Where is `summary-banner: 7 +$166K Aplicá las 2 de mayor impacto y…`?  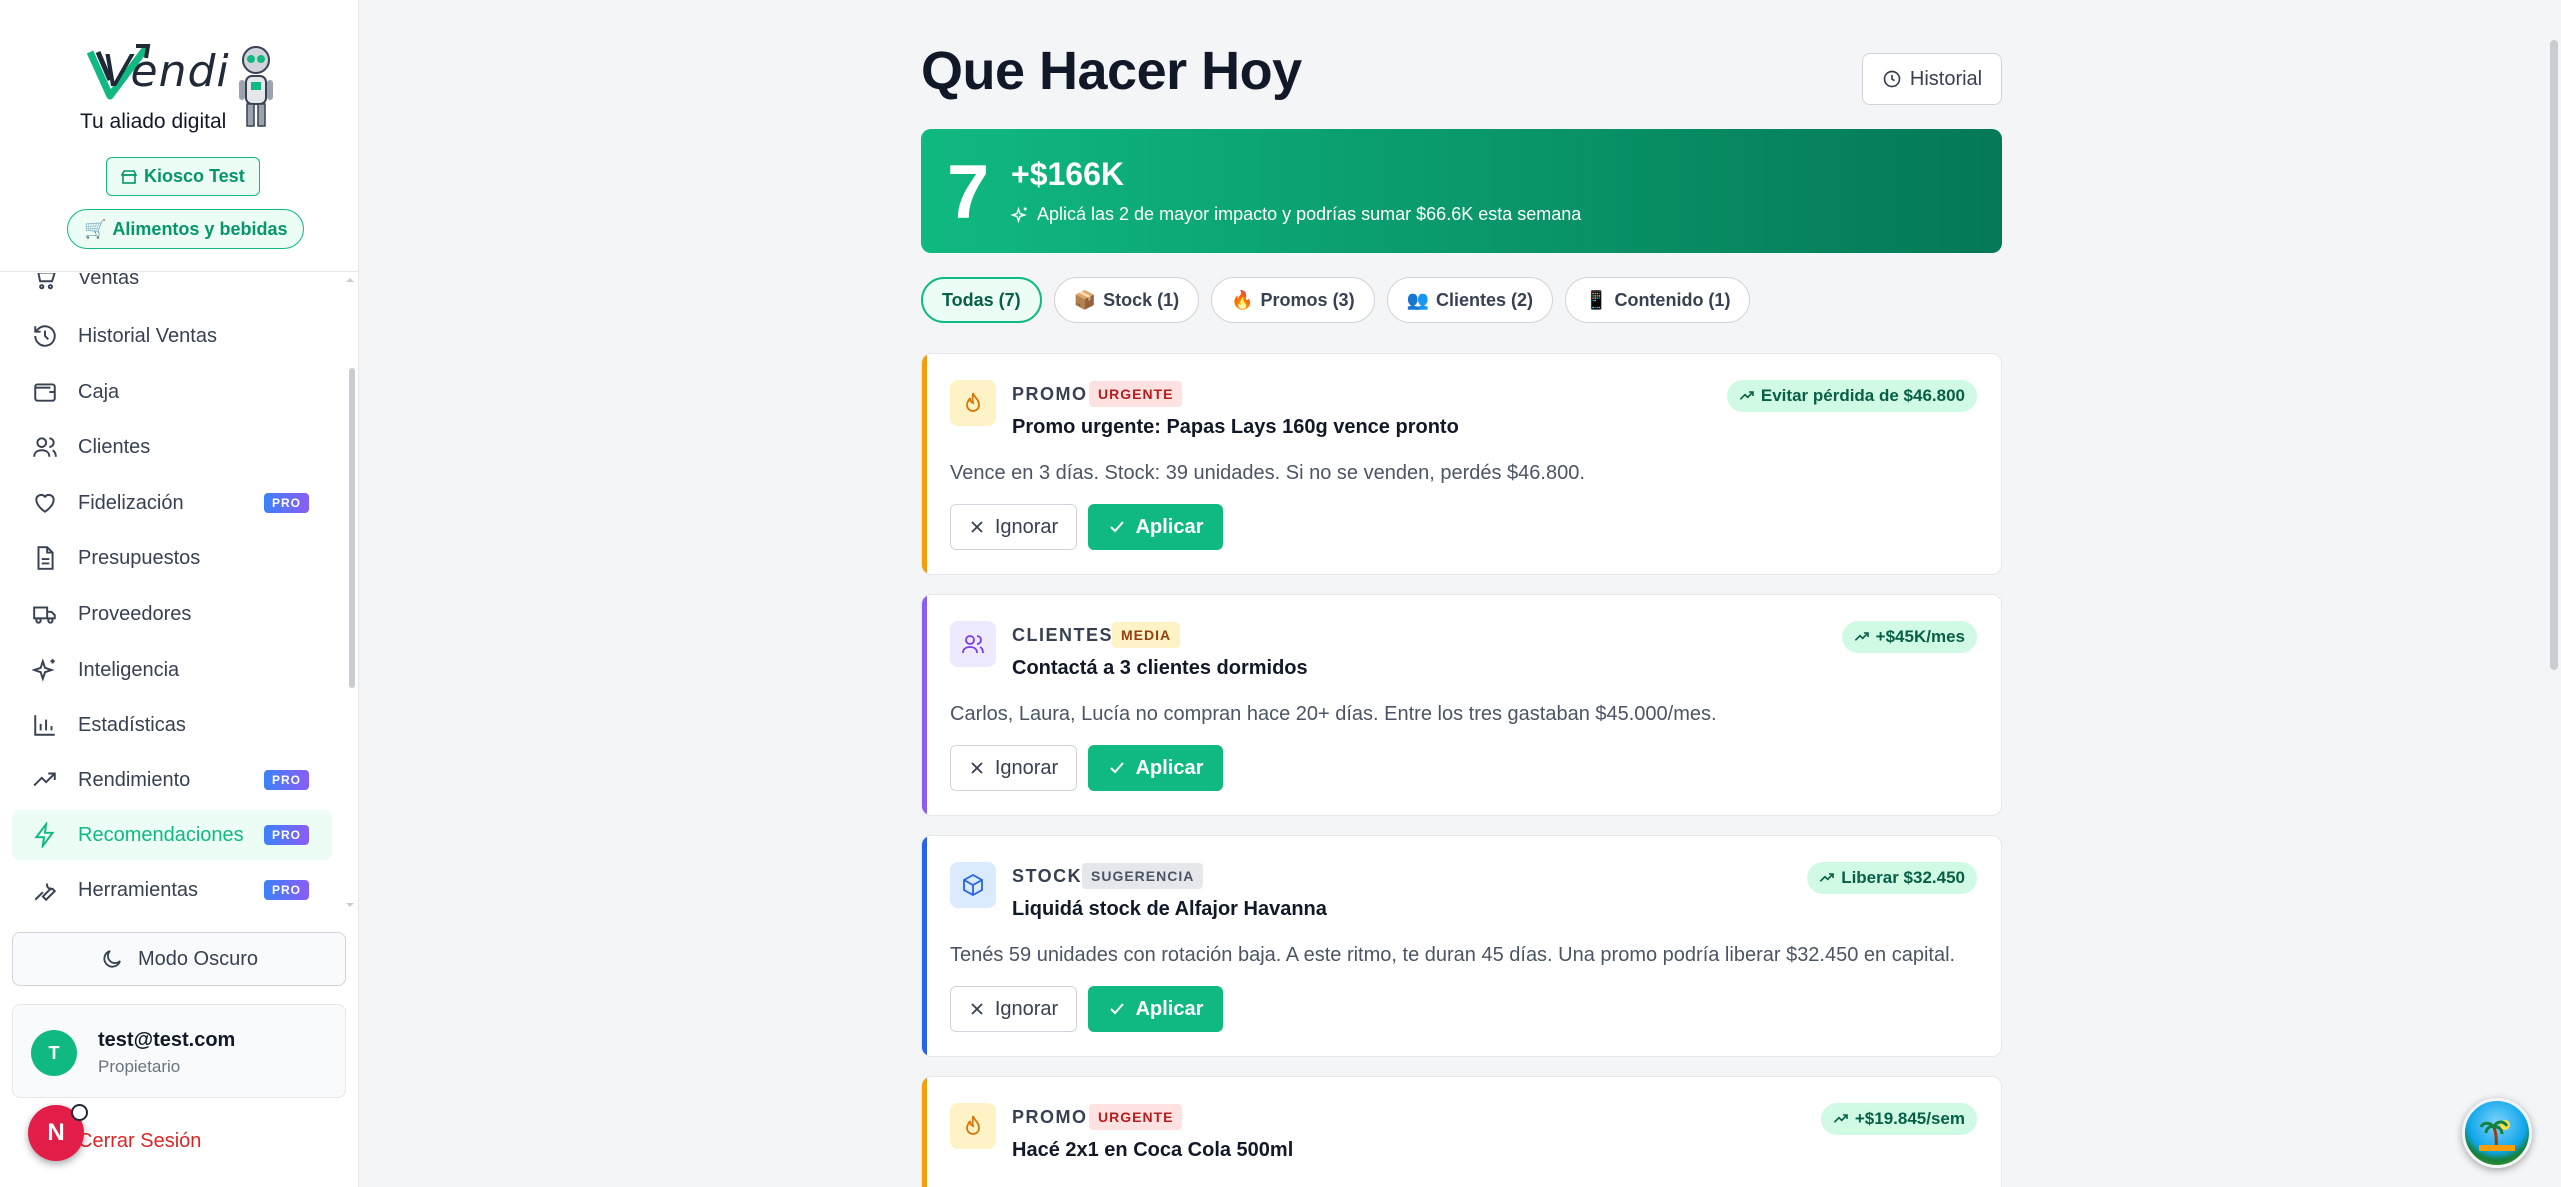 summary-banner: 7 +$166K Aplicá las 2 de mayor impacto y… is located at coordinates (1461, 191).